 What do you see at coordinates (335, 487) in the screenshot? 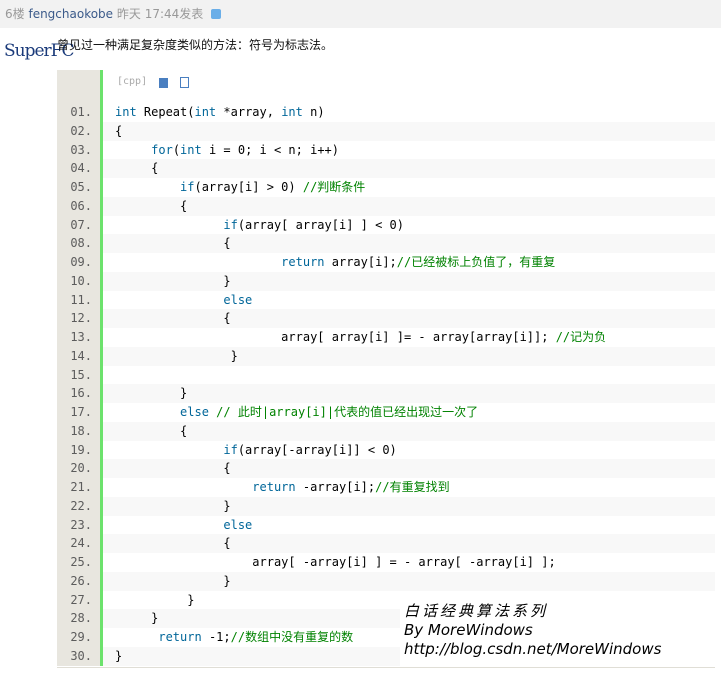
I see `code-token: -array[i];` at bounding box center [335, 487].